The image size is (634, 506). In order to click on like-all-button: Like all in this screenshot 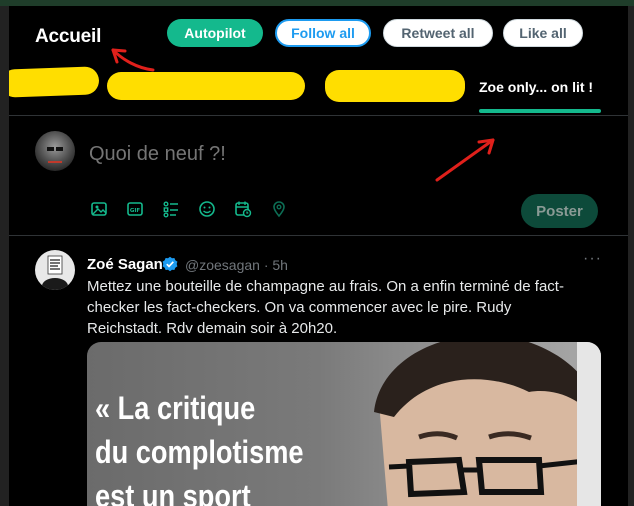, I will do `click(543, 33)`.